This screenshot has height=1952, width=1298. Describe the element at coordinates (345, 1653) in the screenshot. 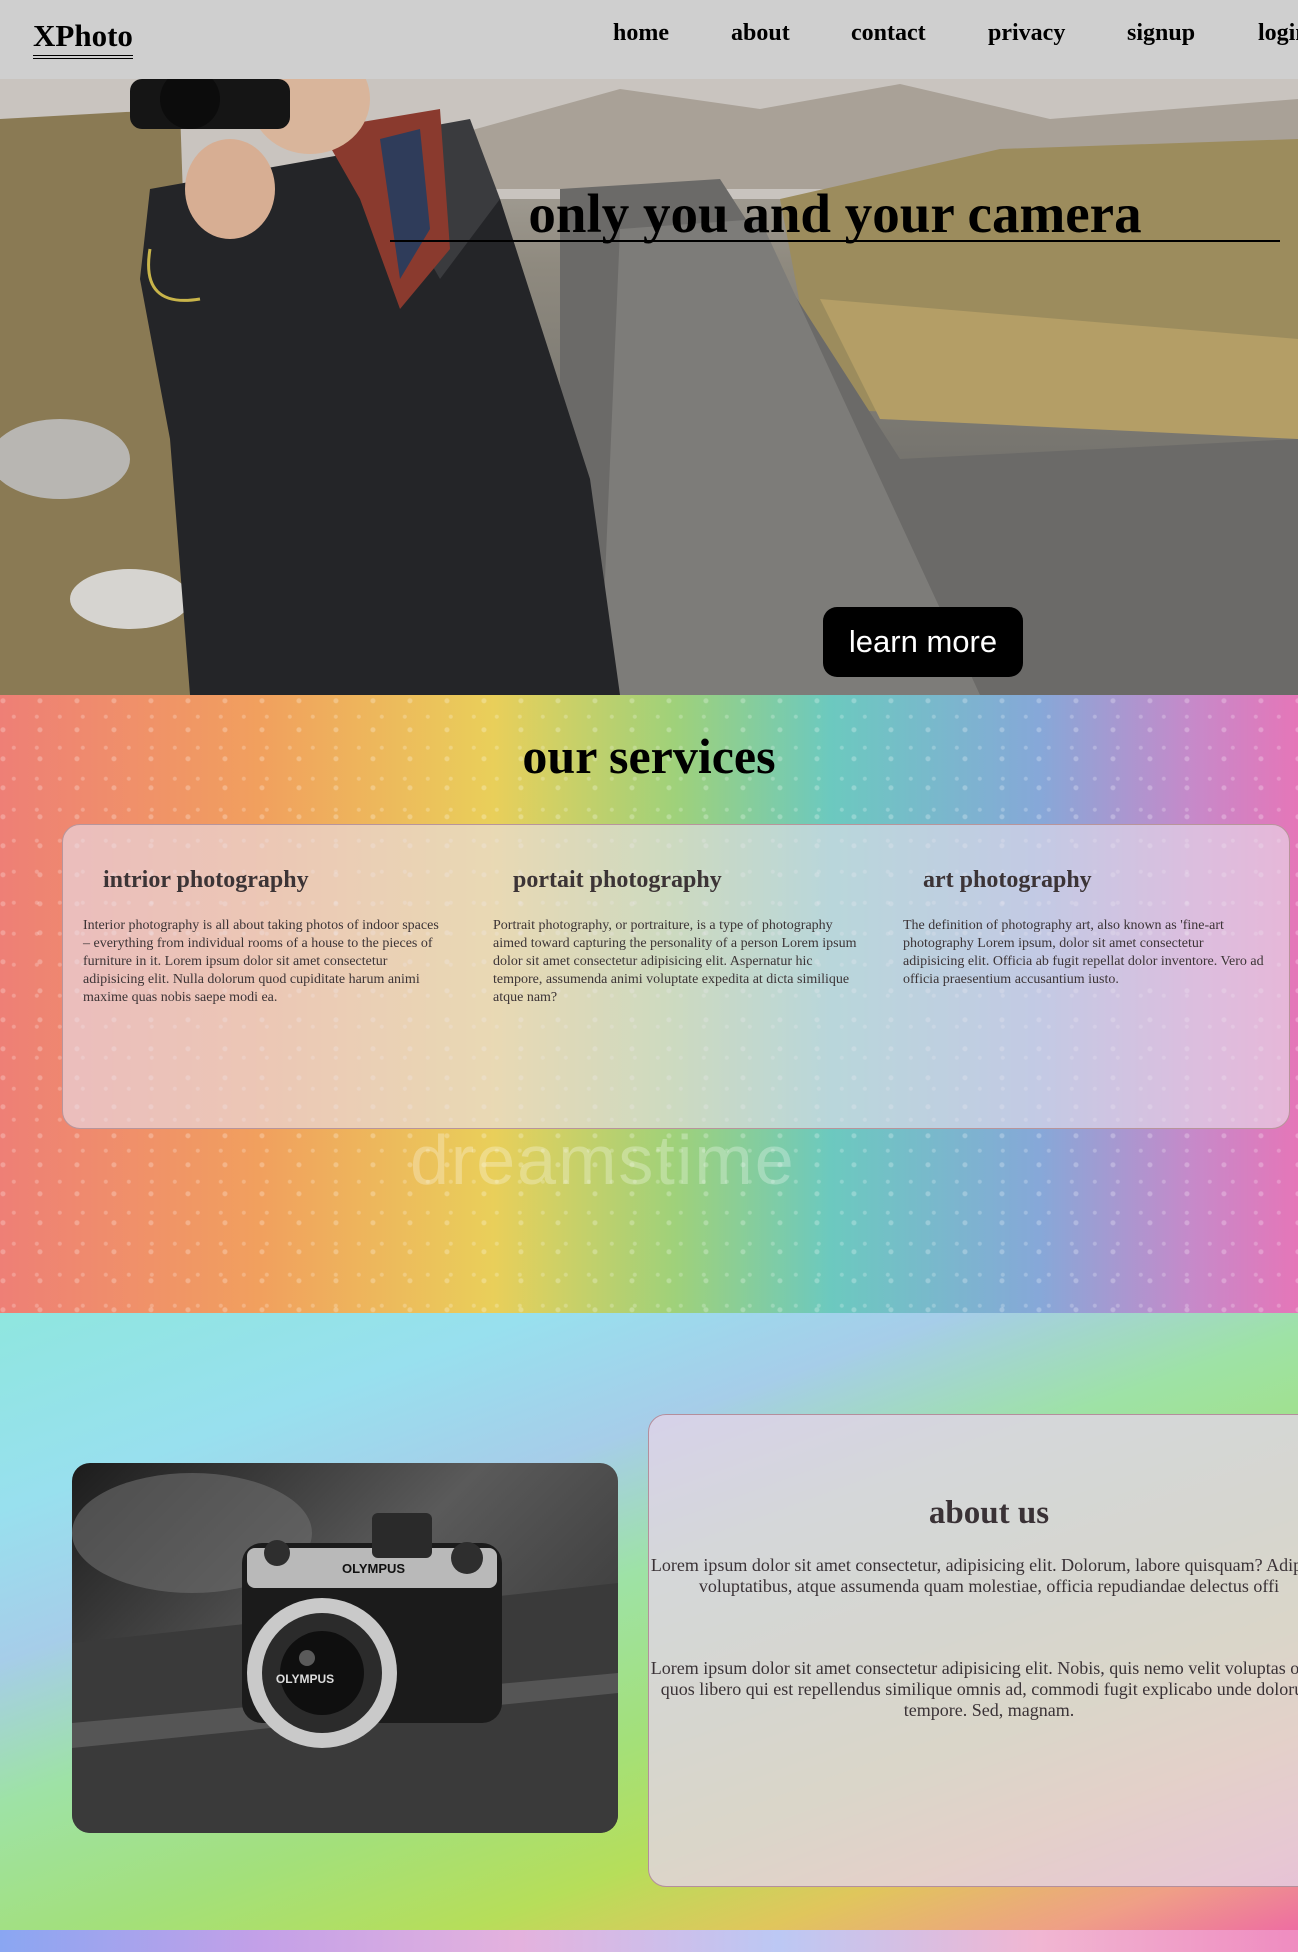

I see `camera-image: OLYMPUS OLYMPUS` at that location.